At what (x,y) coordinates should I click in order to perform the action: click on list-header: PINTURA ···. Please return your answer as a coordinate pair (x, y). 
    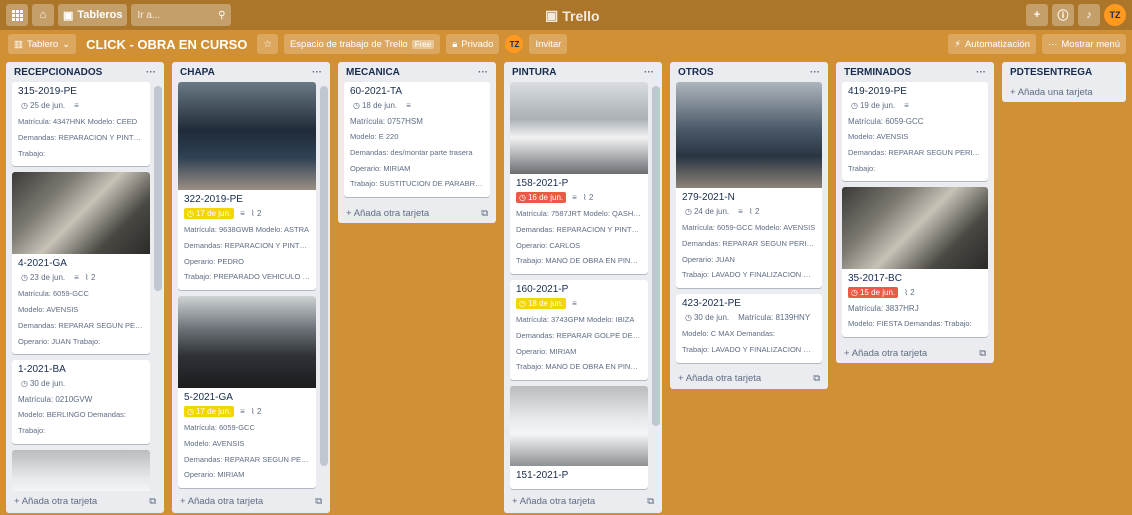
    Looking at the image, I should click on (583, 72).